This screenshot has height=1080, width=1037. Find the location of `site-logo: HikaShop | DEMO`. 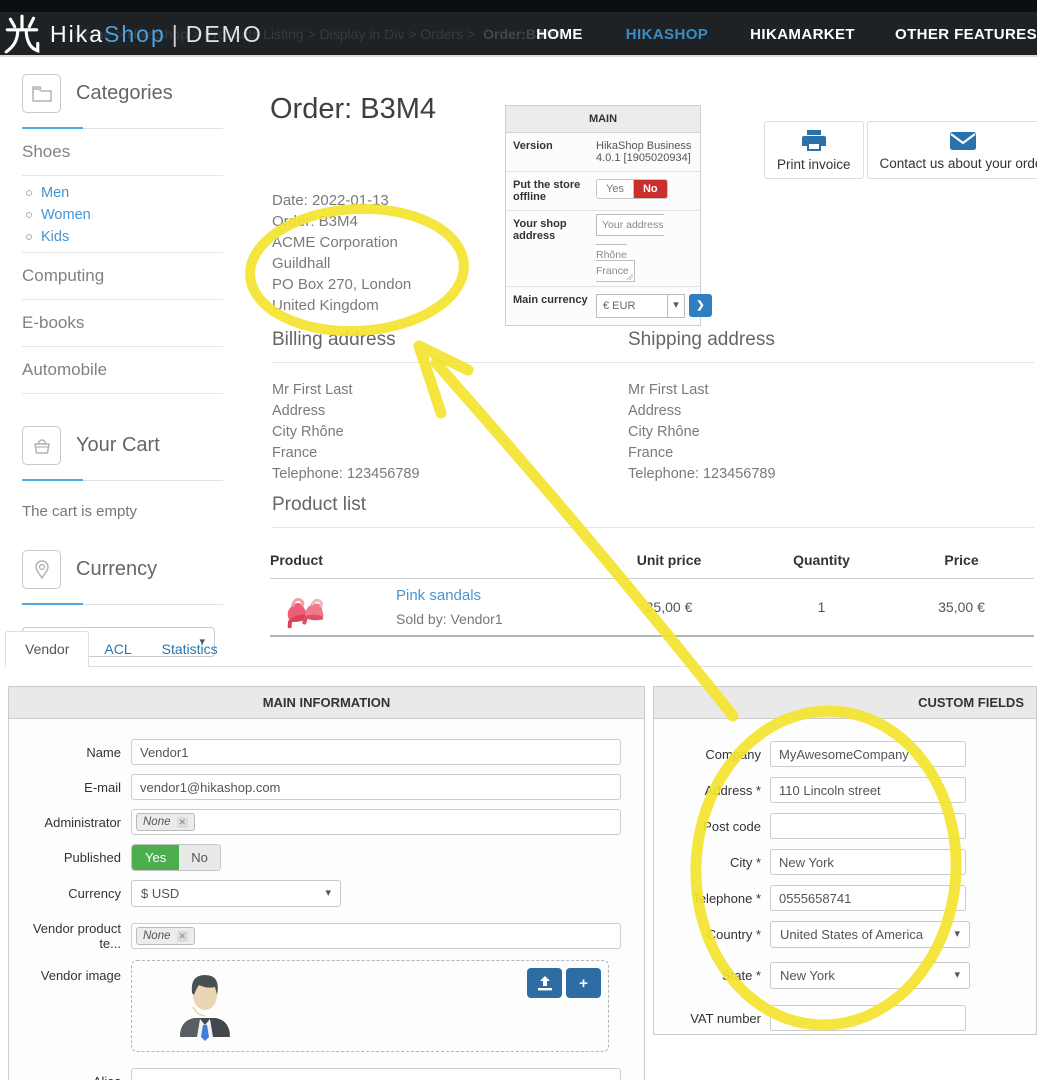

site-logo: HikaShop | DEMO is located at coordinates (133, 34).